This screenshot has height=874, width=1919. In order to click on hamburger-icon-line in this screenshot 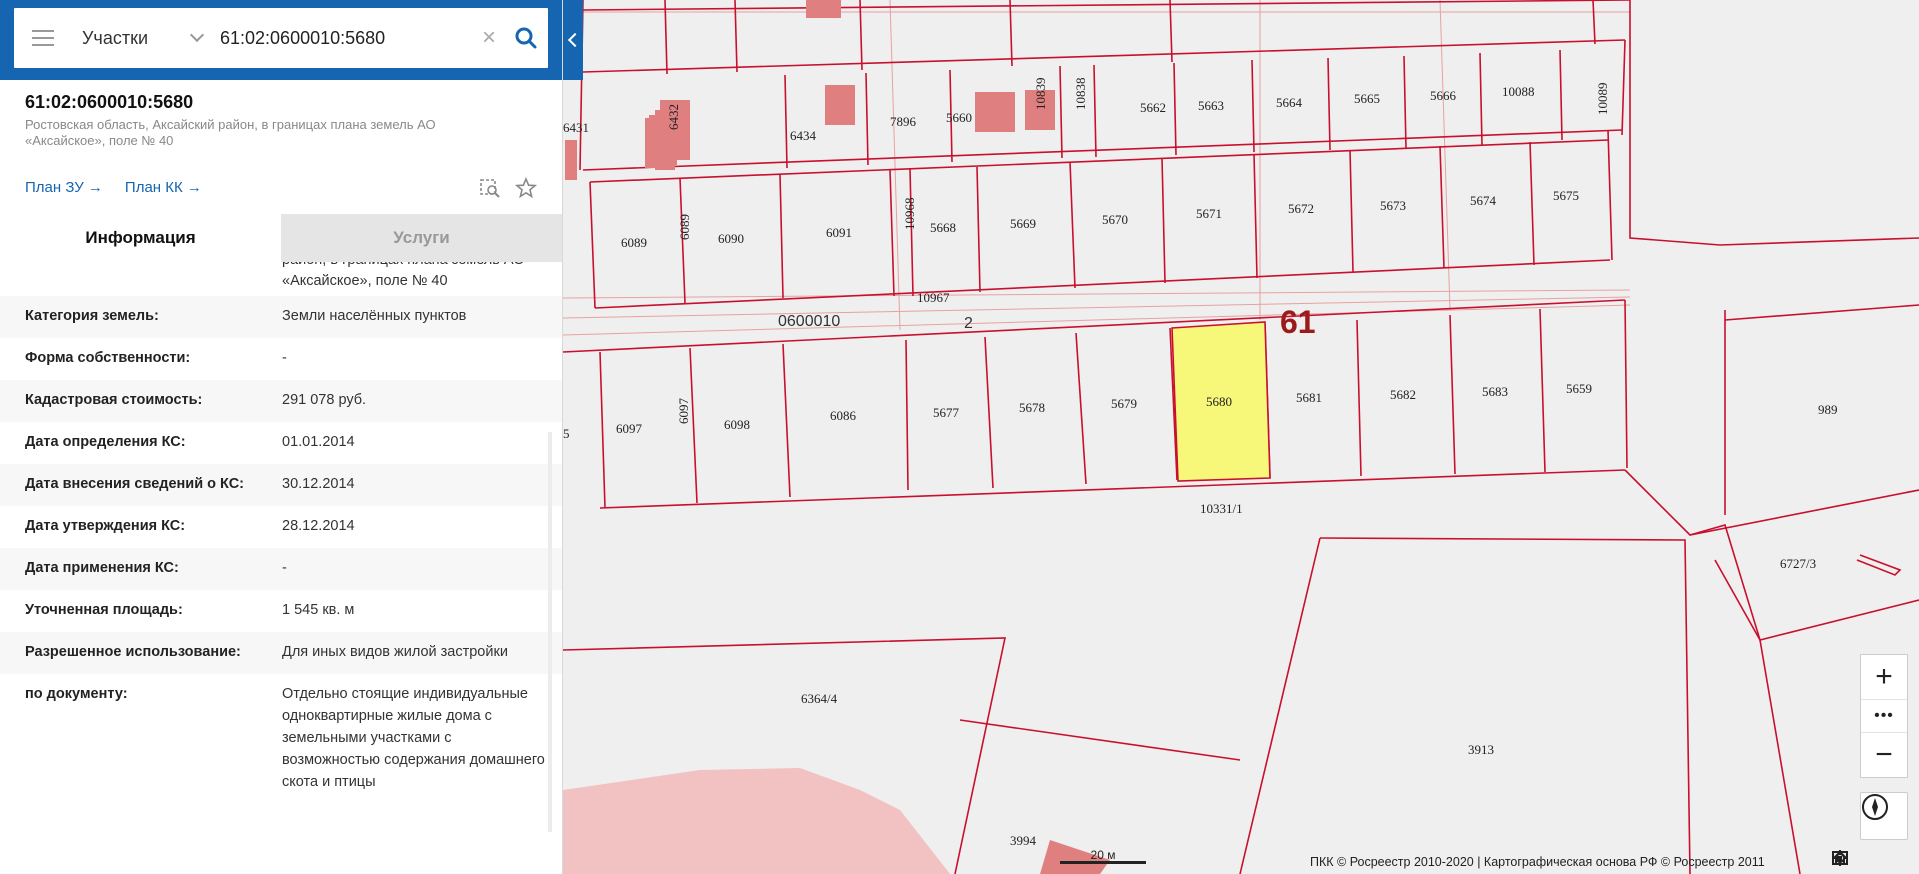, I will do `click(43, 45)`.